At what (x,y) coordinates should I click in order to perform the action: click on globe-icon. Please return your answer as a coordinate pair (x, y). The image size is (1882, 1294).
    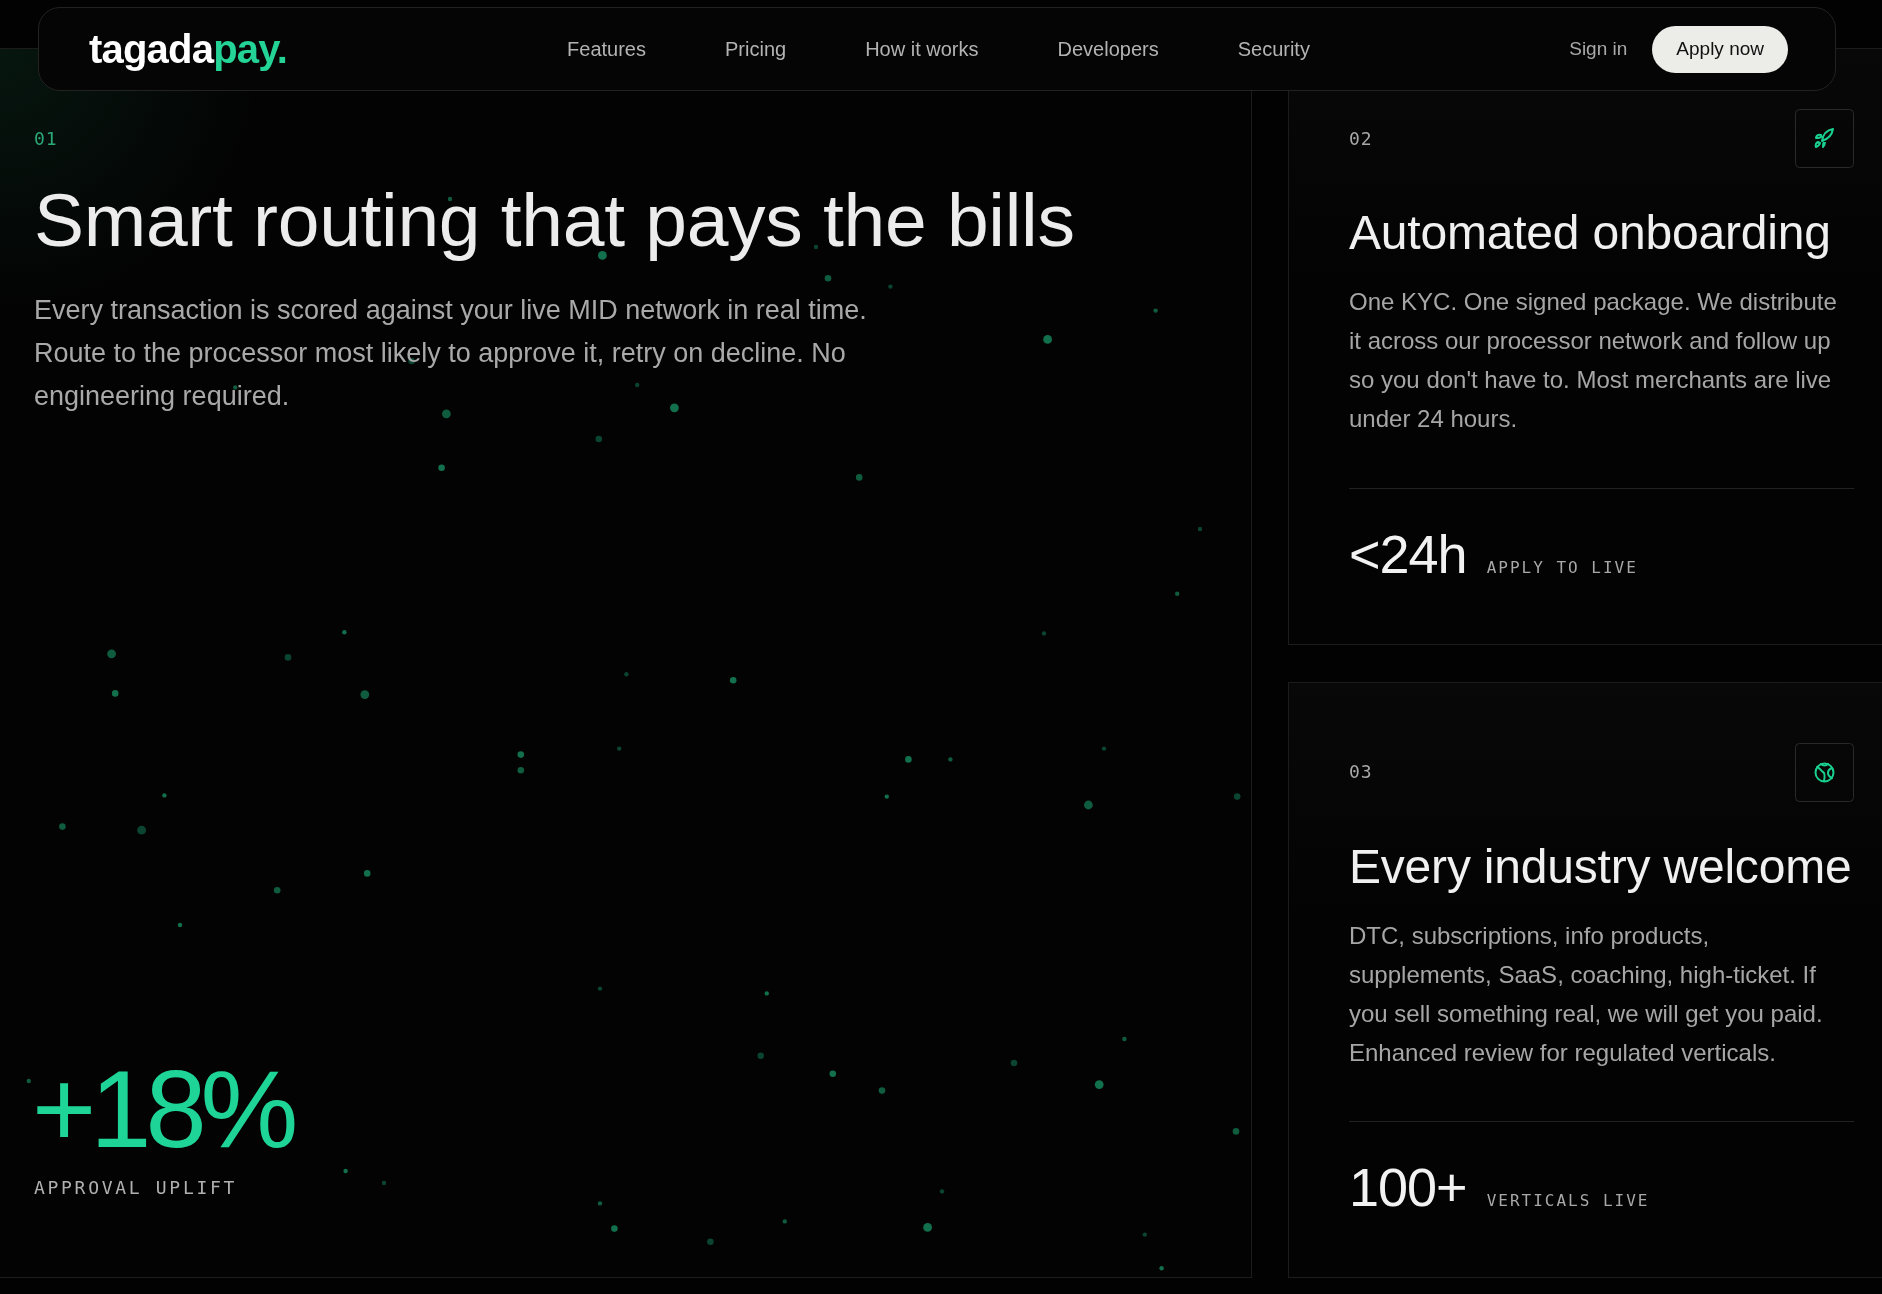
    Looking at the image, I should click on (1824, 772).